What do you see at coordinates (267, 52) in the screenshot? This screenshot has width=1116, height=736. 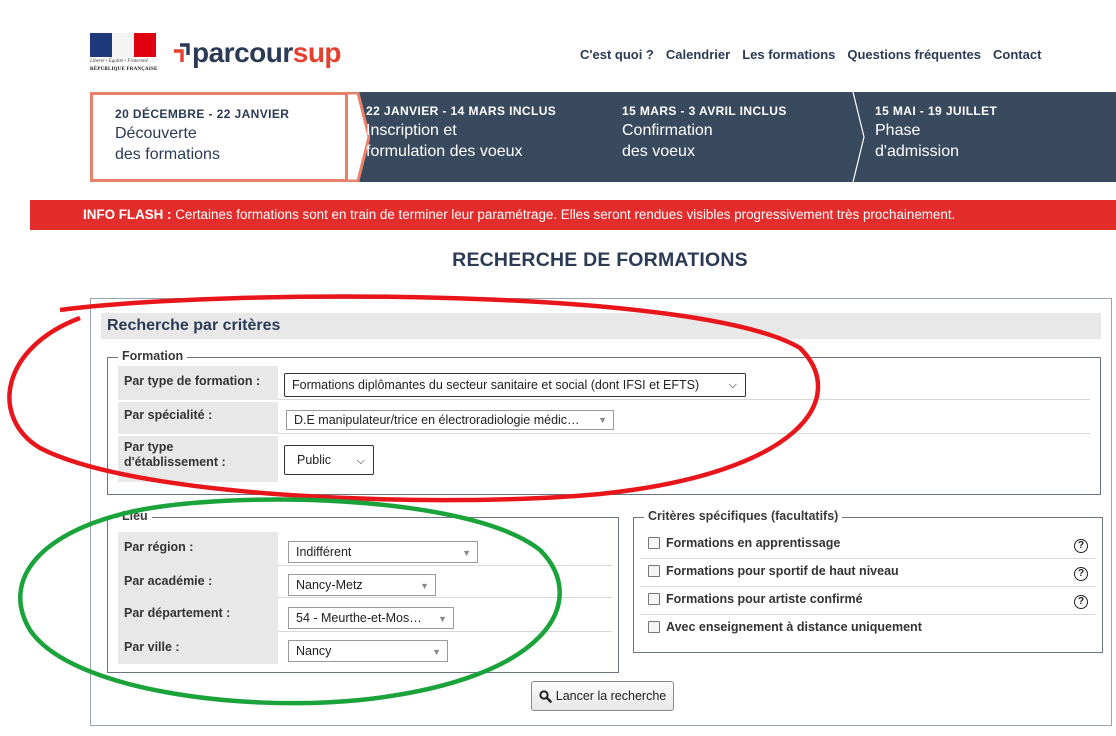 I see `parcoursup-wordmark: parcoursup` at bounding box center [267, 52].